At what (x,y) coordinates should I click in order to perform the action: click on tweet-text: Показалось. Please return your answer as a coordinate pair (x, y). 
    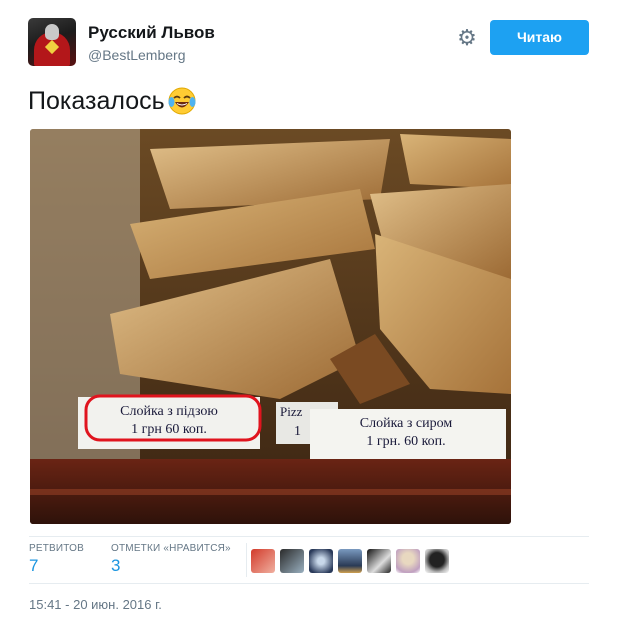
    Looking at the image, I should click on (96, 100).